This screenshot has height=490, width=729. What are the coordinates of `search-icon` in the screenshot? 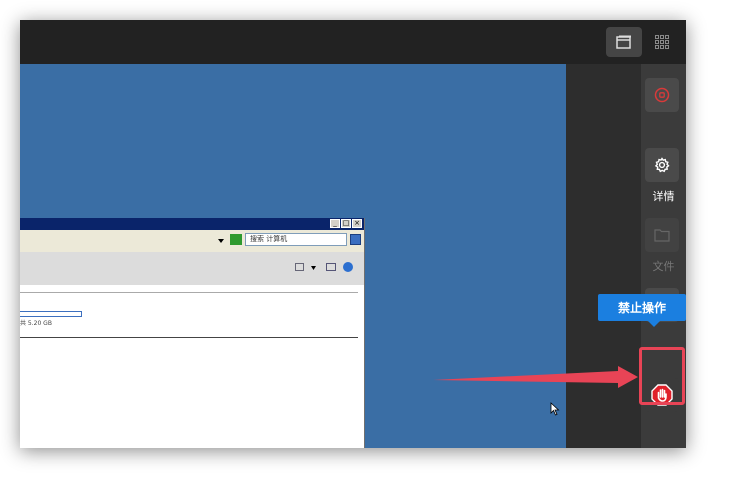 It's located at (355, 239).